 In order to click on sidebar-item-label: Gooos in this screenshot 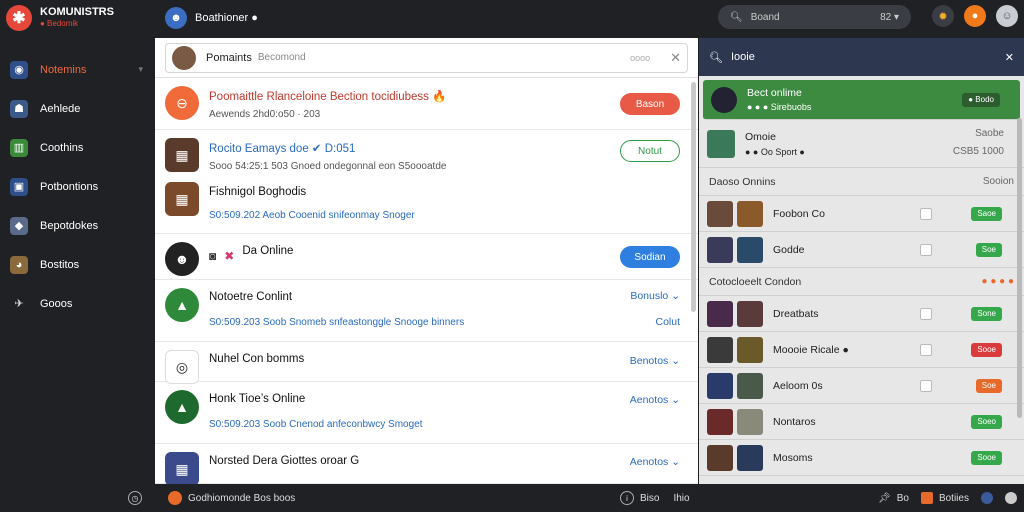, I will do `click(56, 303)`.